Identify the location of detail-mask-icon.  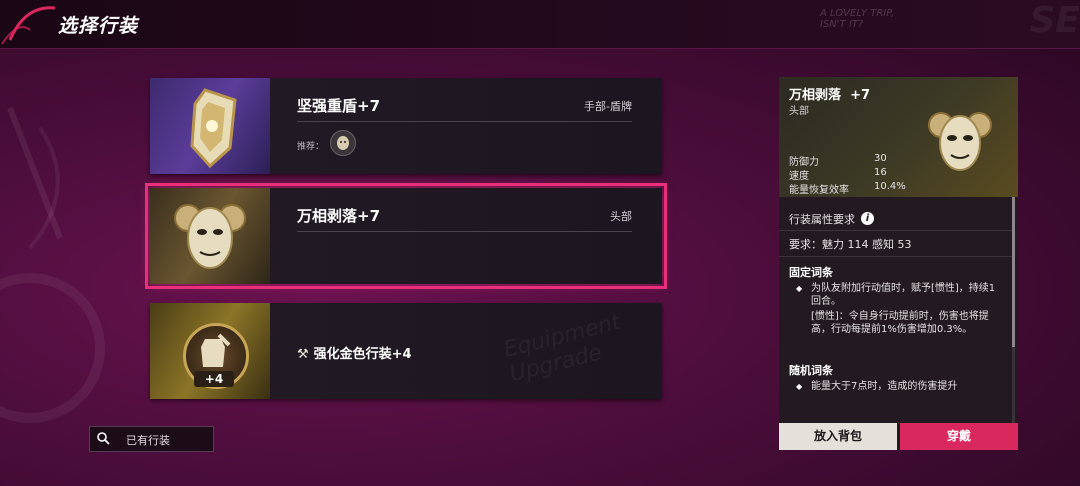
(960, 141).